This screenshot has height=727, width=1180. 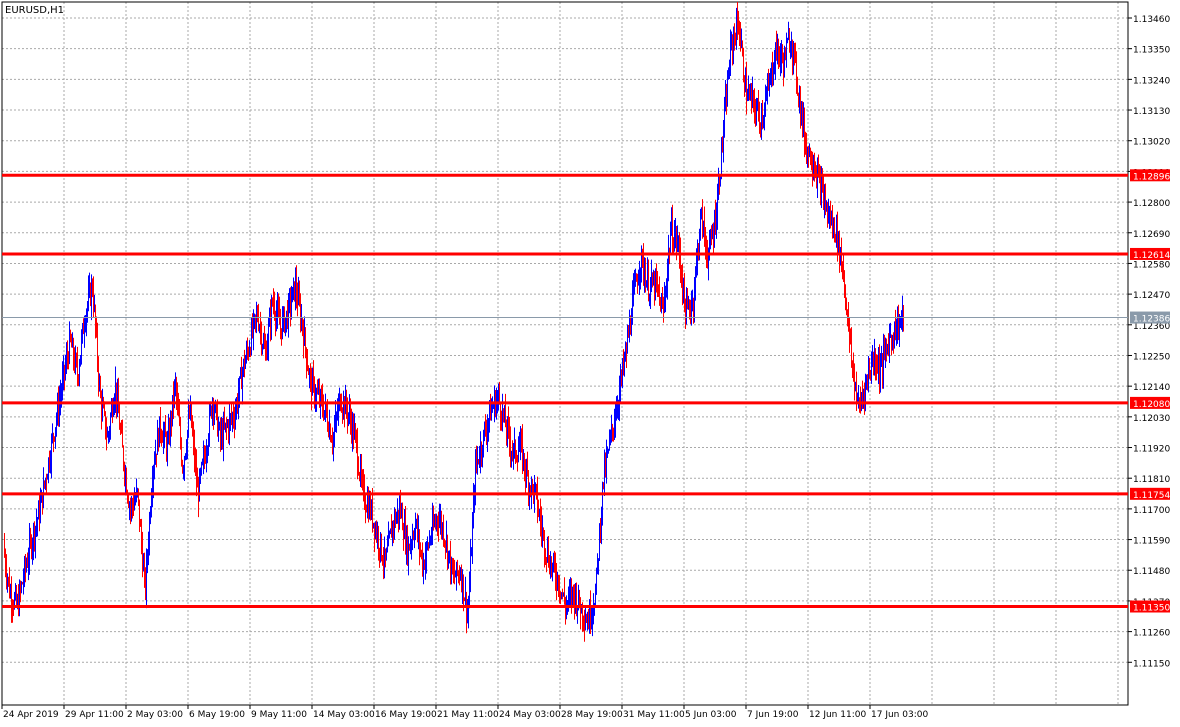 I want to click on time-tick-label: 16 May 19:00, so click(x=406, y=715).